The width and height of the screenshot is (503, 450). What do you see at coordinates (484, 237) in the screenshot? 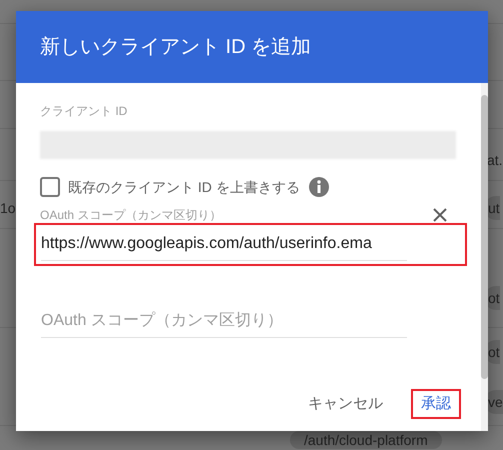
I see `scrollbar-thumb` at bounding box center [484, 237].